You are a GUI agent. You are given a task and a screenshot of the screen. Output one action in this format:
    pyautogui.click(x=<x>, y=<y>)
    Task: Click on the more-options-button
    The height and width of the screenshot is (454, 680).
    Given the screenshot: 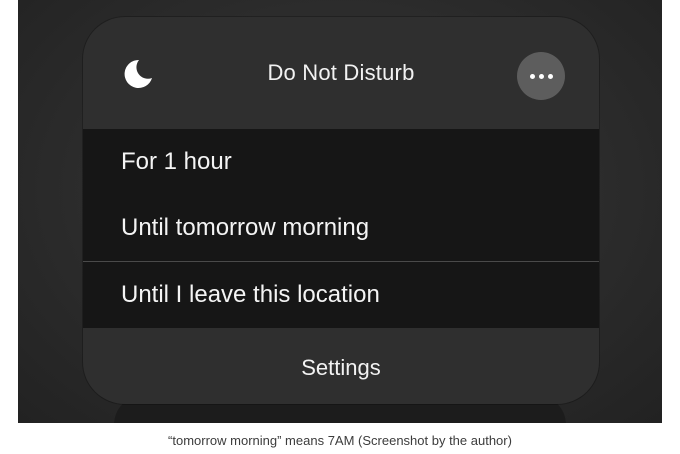 What is the action you would take?
    pyautogui.click(x=541, y=76)
    